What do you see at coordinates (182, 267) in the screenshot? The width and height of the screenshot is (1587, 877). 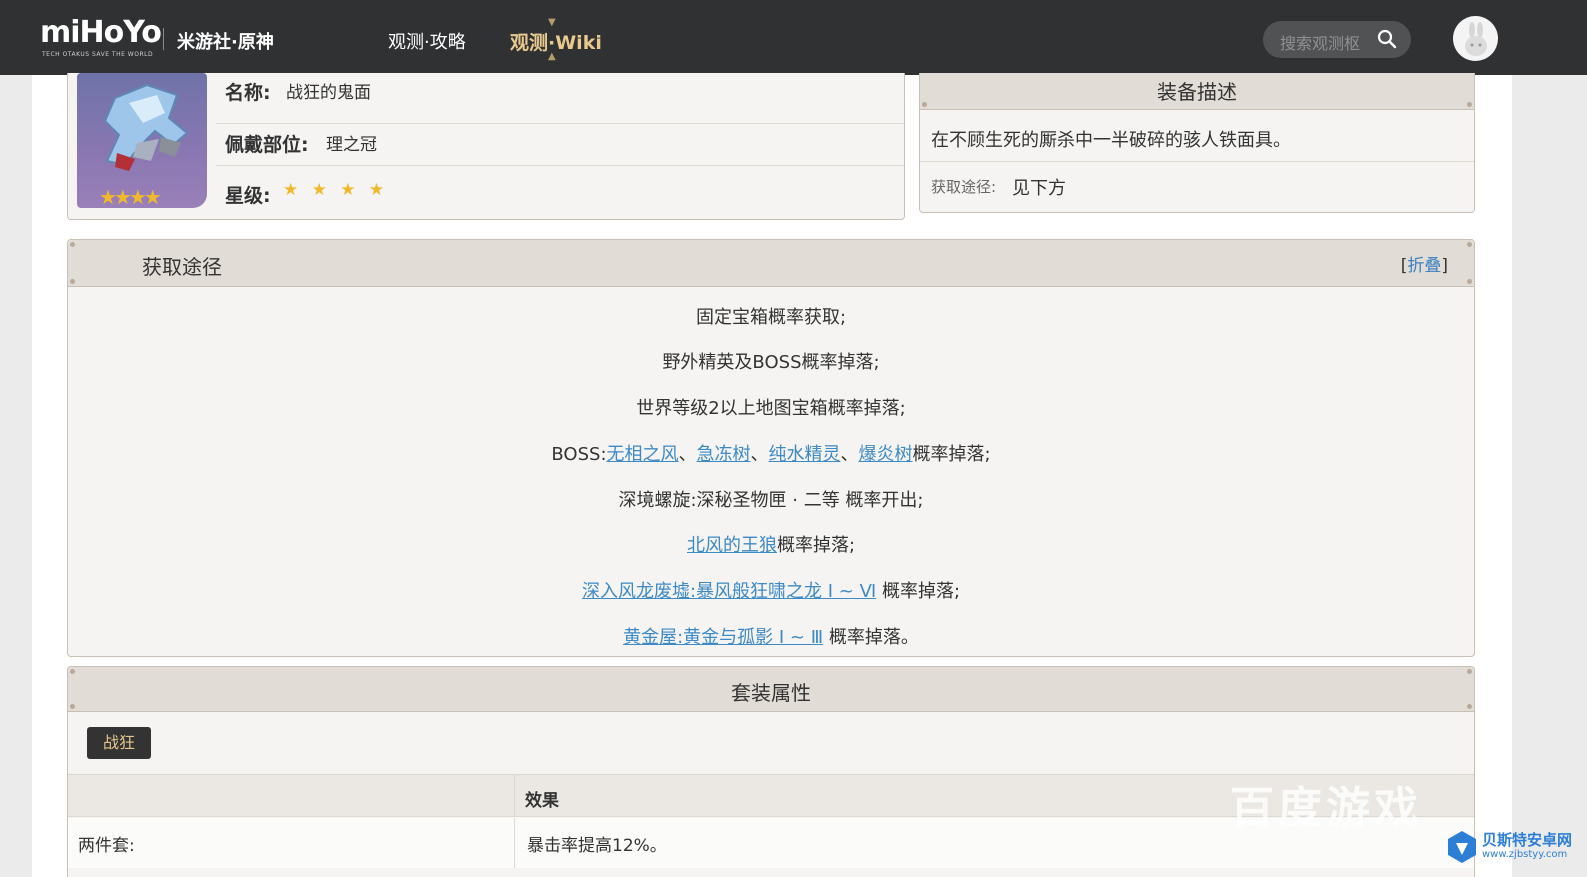 I see `obtain-title: 获取途径` at bounding box center [182, 267].